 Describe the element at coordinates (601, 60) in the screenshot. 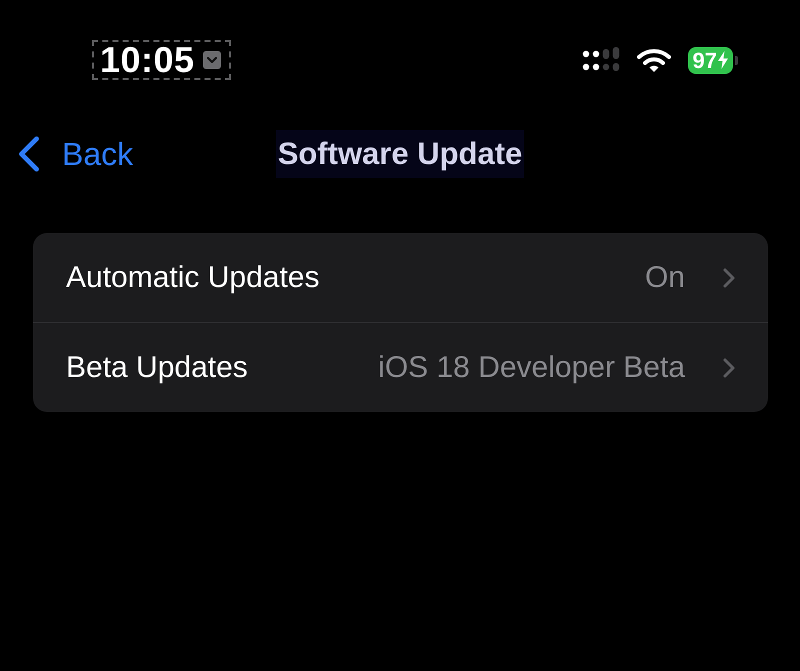

I see `signal-icon` at that location.